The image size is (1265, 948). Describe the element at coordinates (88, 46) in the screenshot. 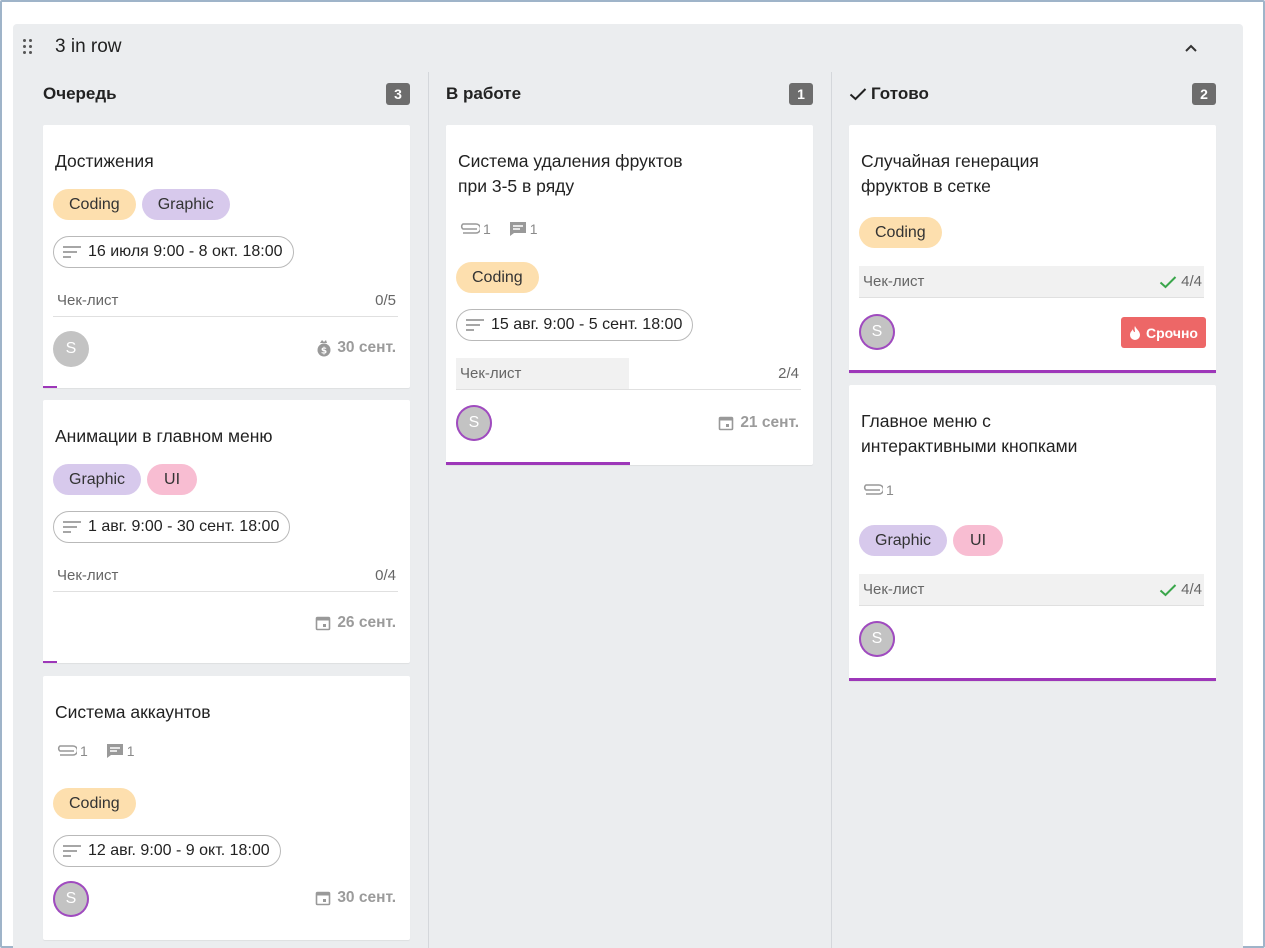

I see `board-title: 3 in row` at that location.